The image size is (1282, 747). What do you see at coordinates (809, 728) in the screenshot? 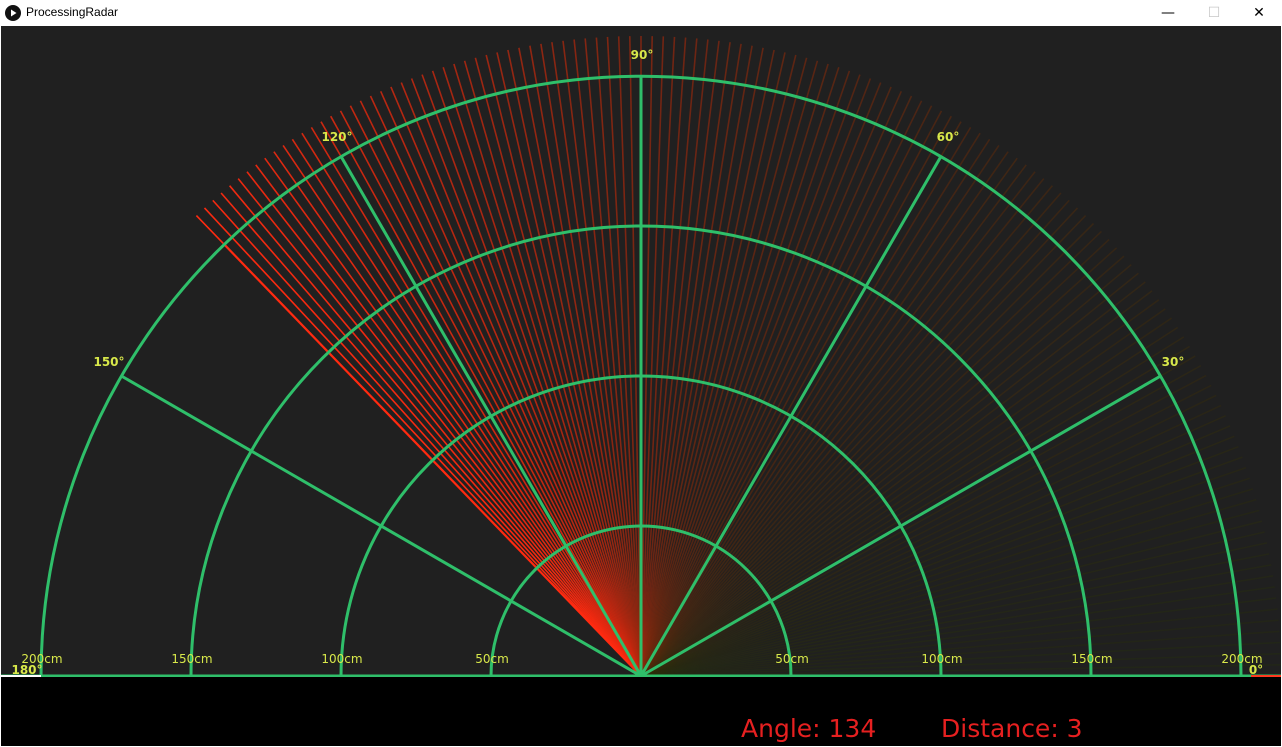
I see `angle-readout: Angle: 134` at bounding box center [809, 728].